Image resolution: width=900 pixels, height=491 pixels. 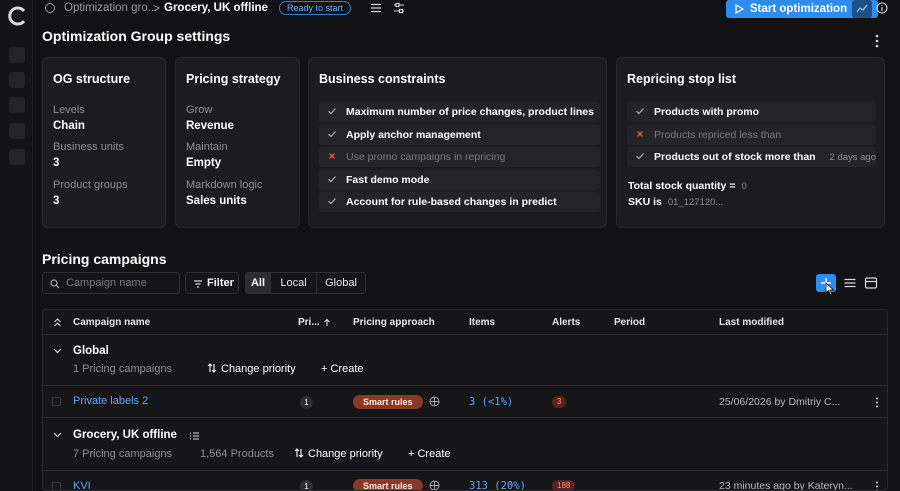 I want to click on constraint-label: Fast demo mode, so click(x=388, y=180).